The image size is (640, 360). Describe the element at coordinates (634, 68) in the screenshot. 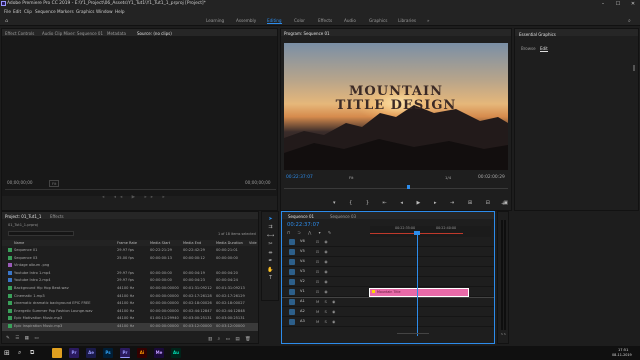

I see `scrollbar` at that location.